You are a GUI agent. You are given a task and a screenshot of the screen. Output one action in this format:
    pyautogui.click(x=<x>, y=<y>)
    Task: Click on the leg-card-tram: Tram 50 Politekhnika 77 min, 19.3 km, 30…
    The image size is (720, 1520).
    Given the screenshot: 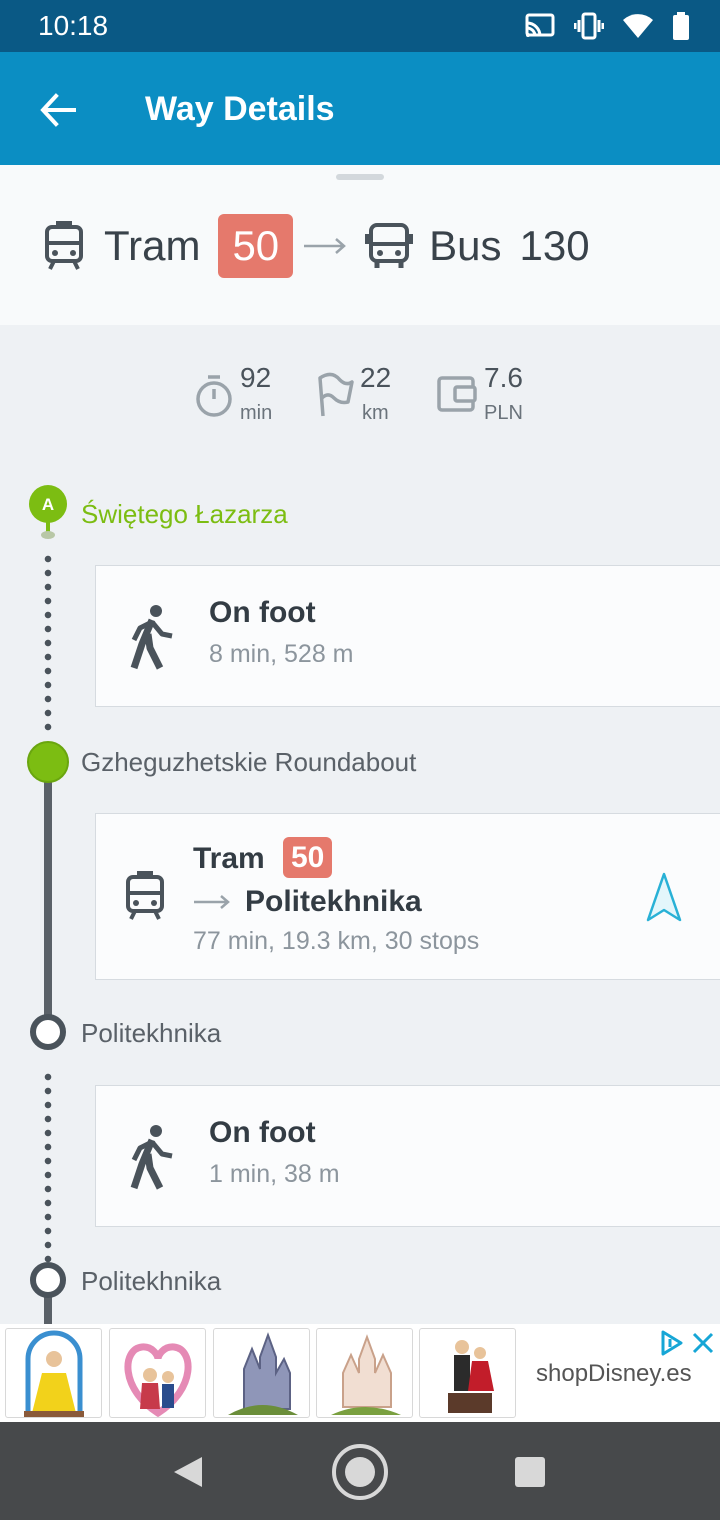 What is the action you would take?
    pyautogui.click(x=407, y=896)
    